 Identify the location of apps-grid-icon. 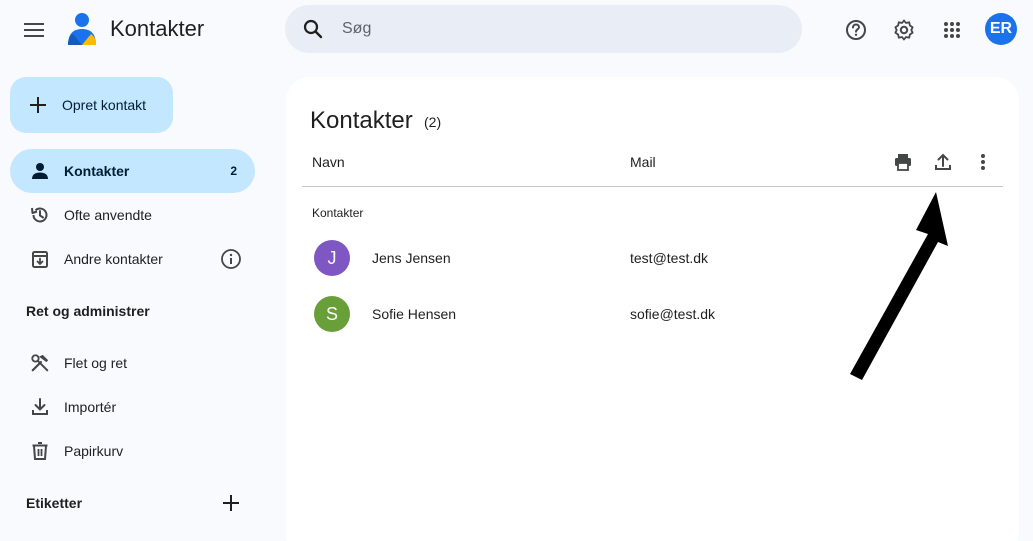
(952, 30).